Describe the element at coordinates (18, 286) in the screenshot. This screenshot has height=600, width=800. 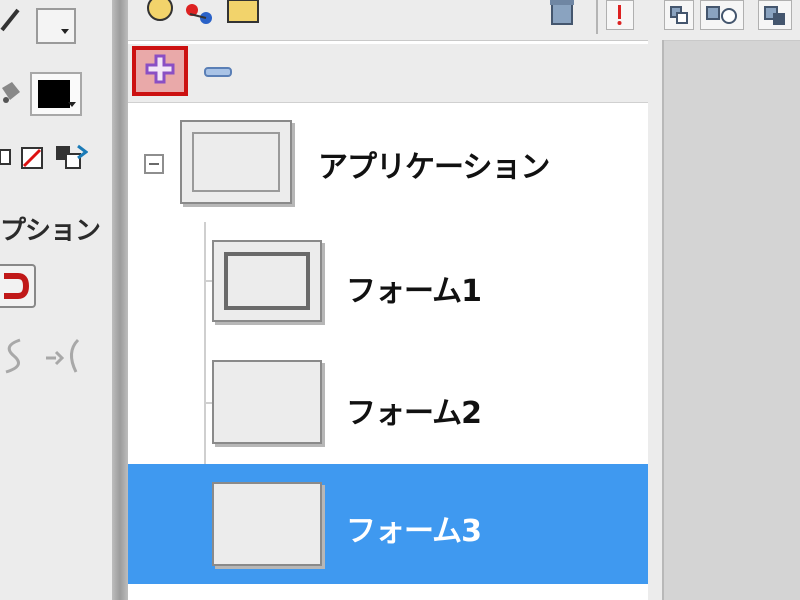
I see `snap-magnet-button` at that location.